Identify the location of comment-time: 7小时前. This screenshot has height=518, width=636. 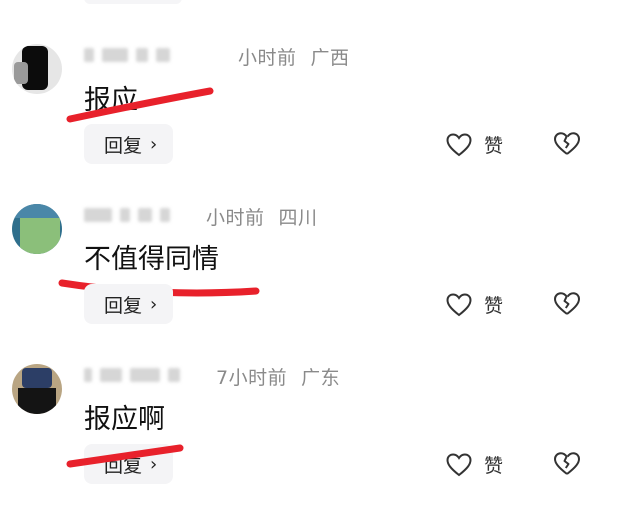
(252, 378).